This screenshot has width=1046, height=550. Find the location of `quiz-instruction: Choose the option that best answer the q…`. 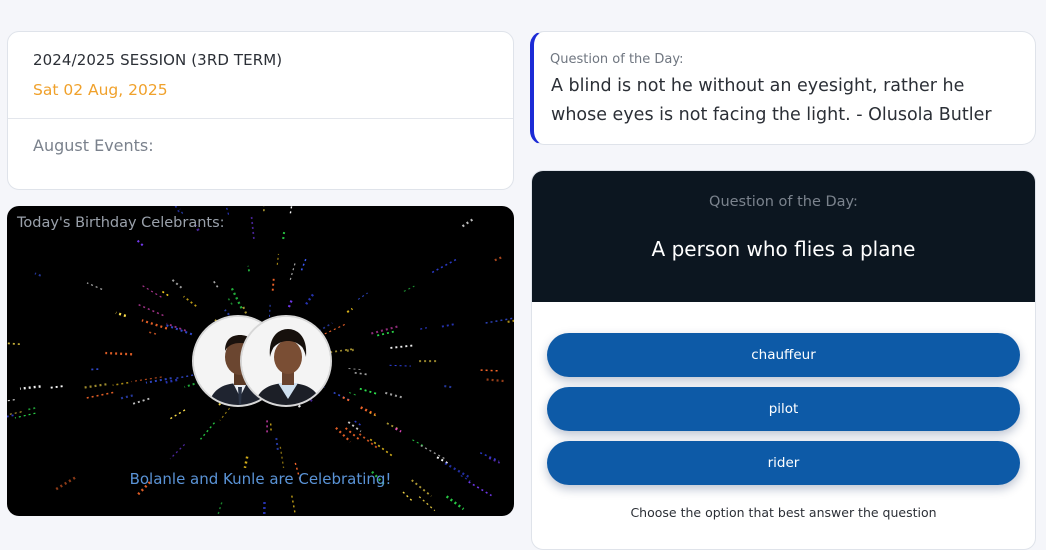

quiz-instruction: Choose the option that best answer the q… is located at coordinates (783, 512).